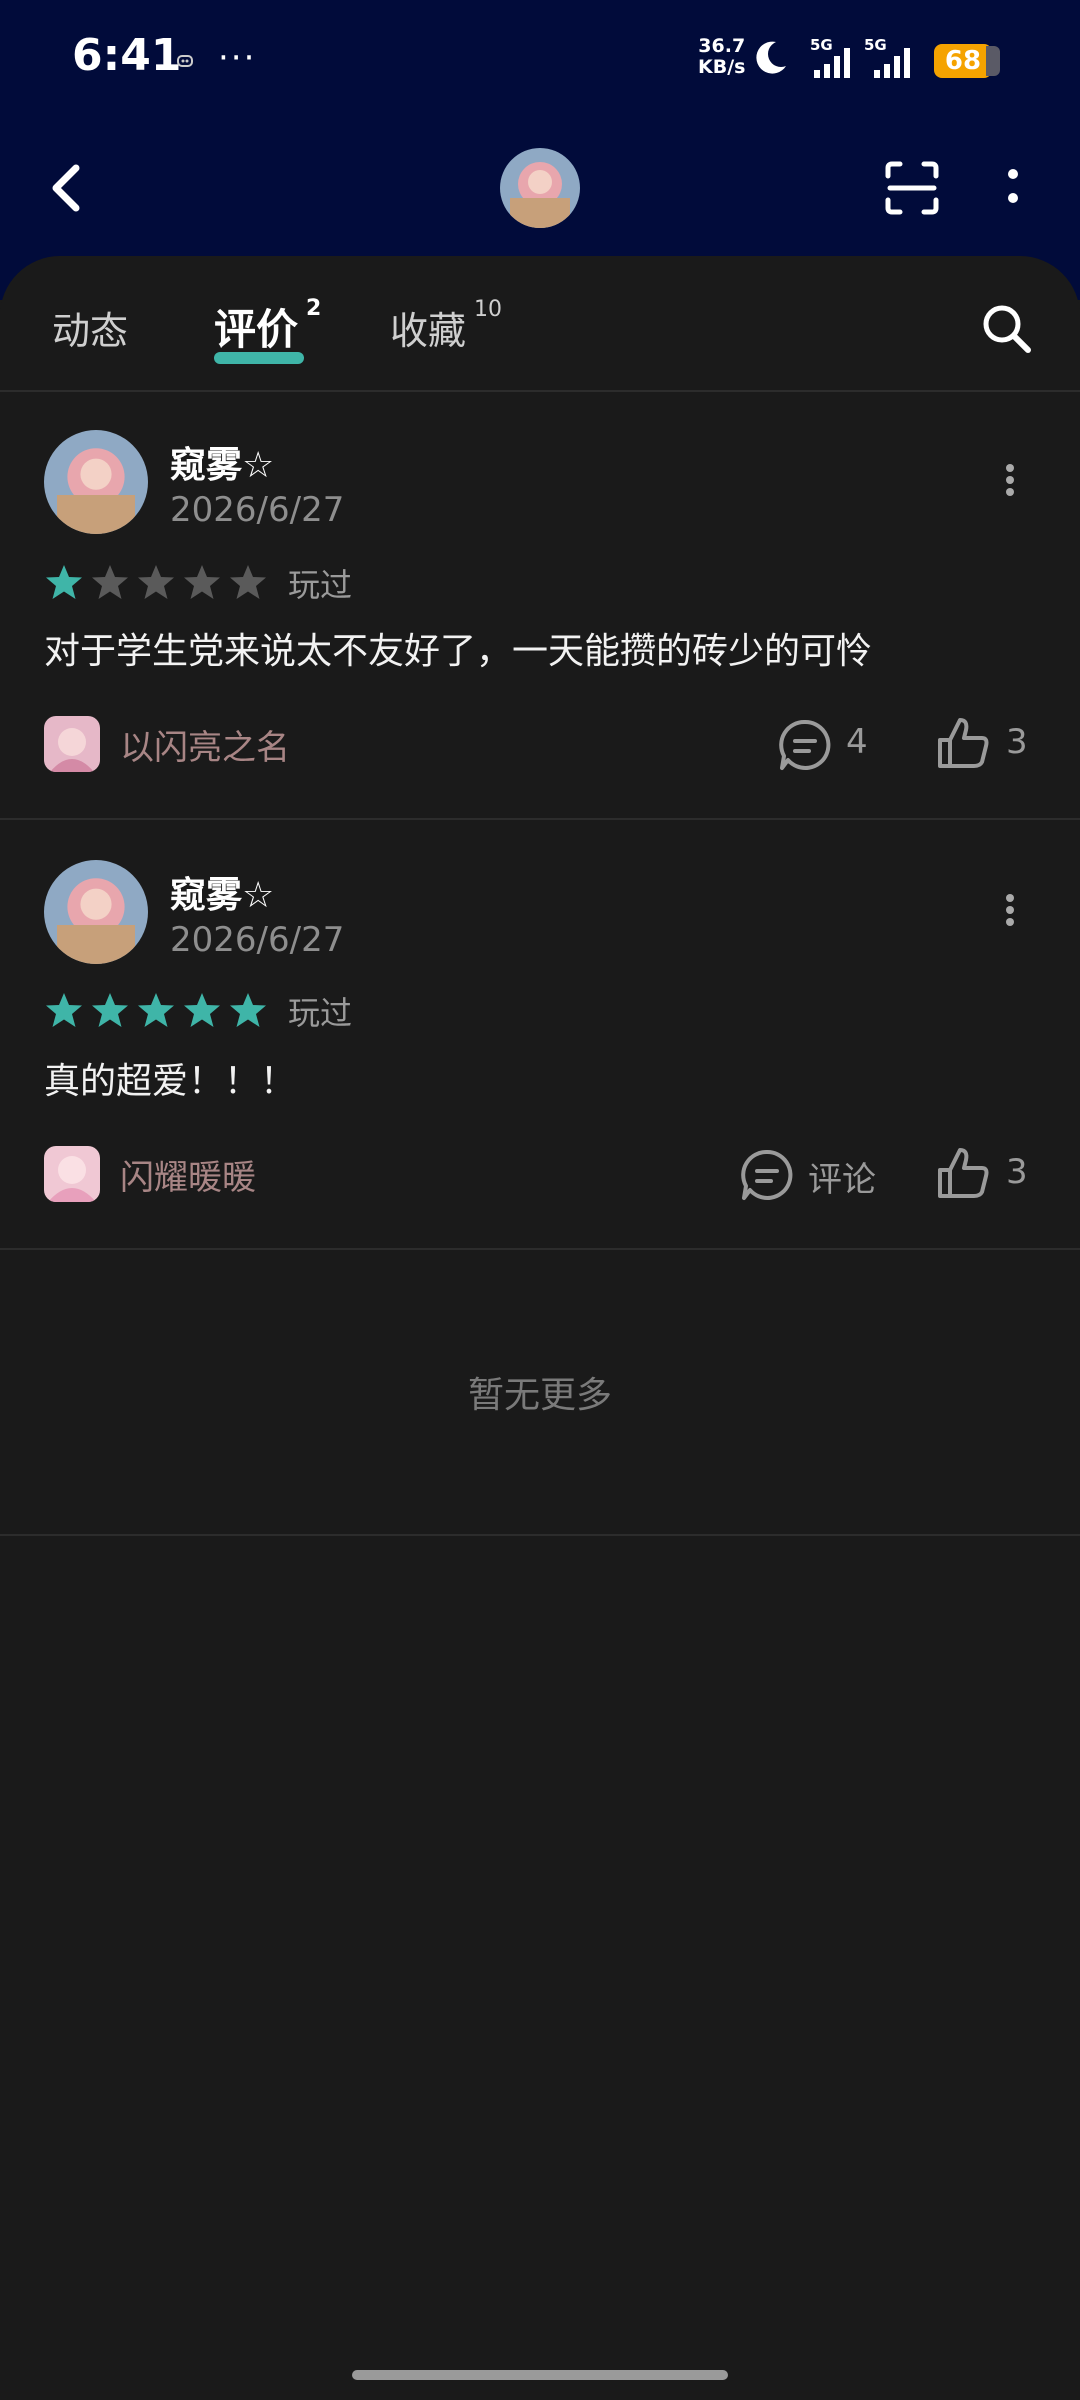 The width and height of the screenshot is (1080, 2400). Describe the element at coordinates (259, 358) in the screenshot. I see `active-tab-indicator` at that location.